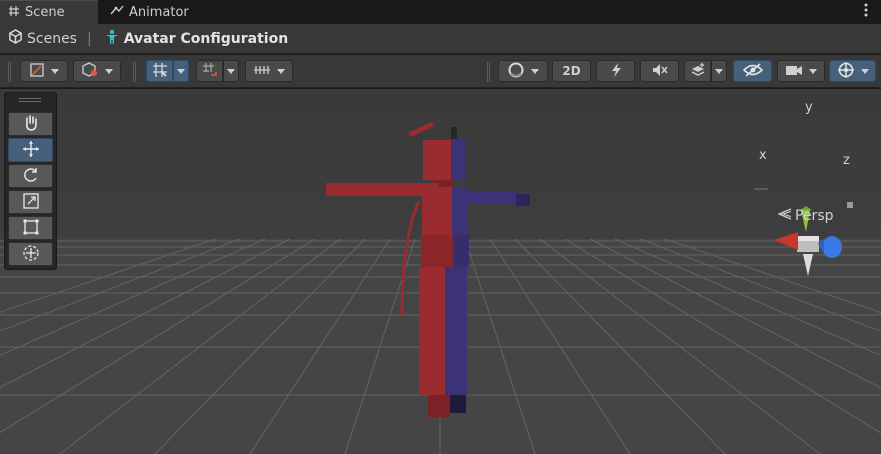 The image size is (881, 454). I want to click on shading-mode-dropdown, so click(97, 71).